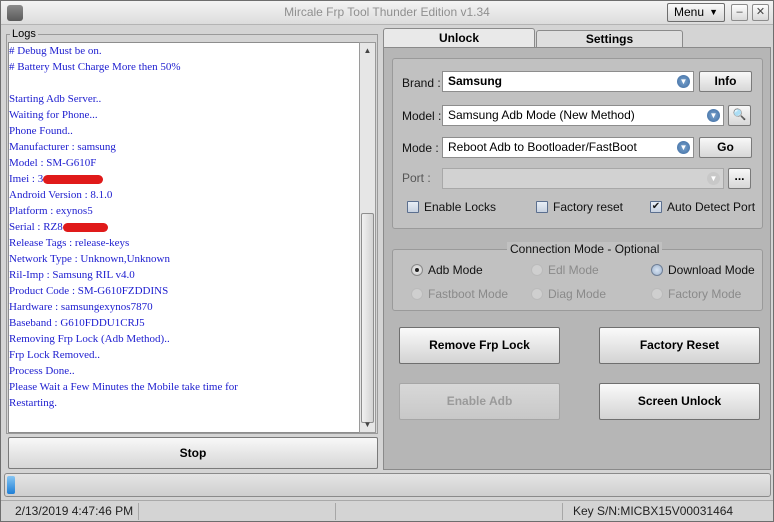  Describe the element at coordinates (193, 453) in the screenshot. I see `stop-button: Stop` at that location.